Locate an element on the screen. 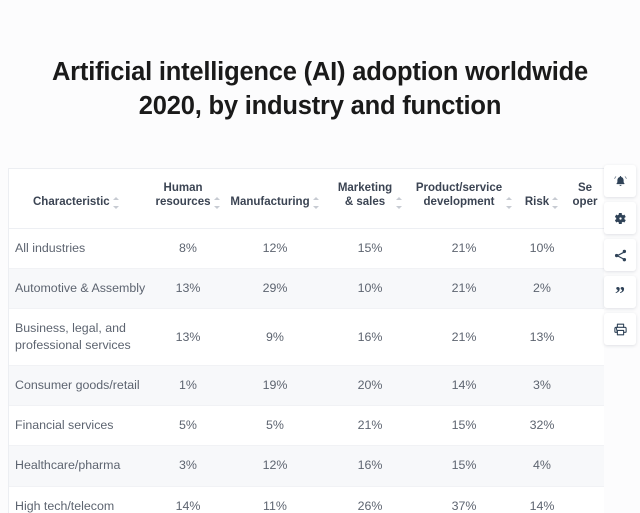  cell-human-resources: 5% is located at coordinates (188, 426).